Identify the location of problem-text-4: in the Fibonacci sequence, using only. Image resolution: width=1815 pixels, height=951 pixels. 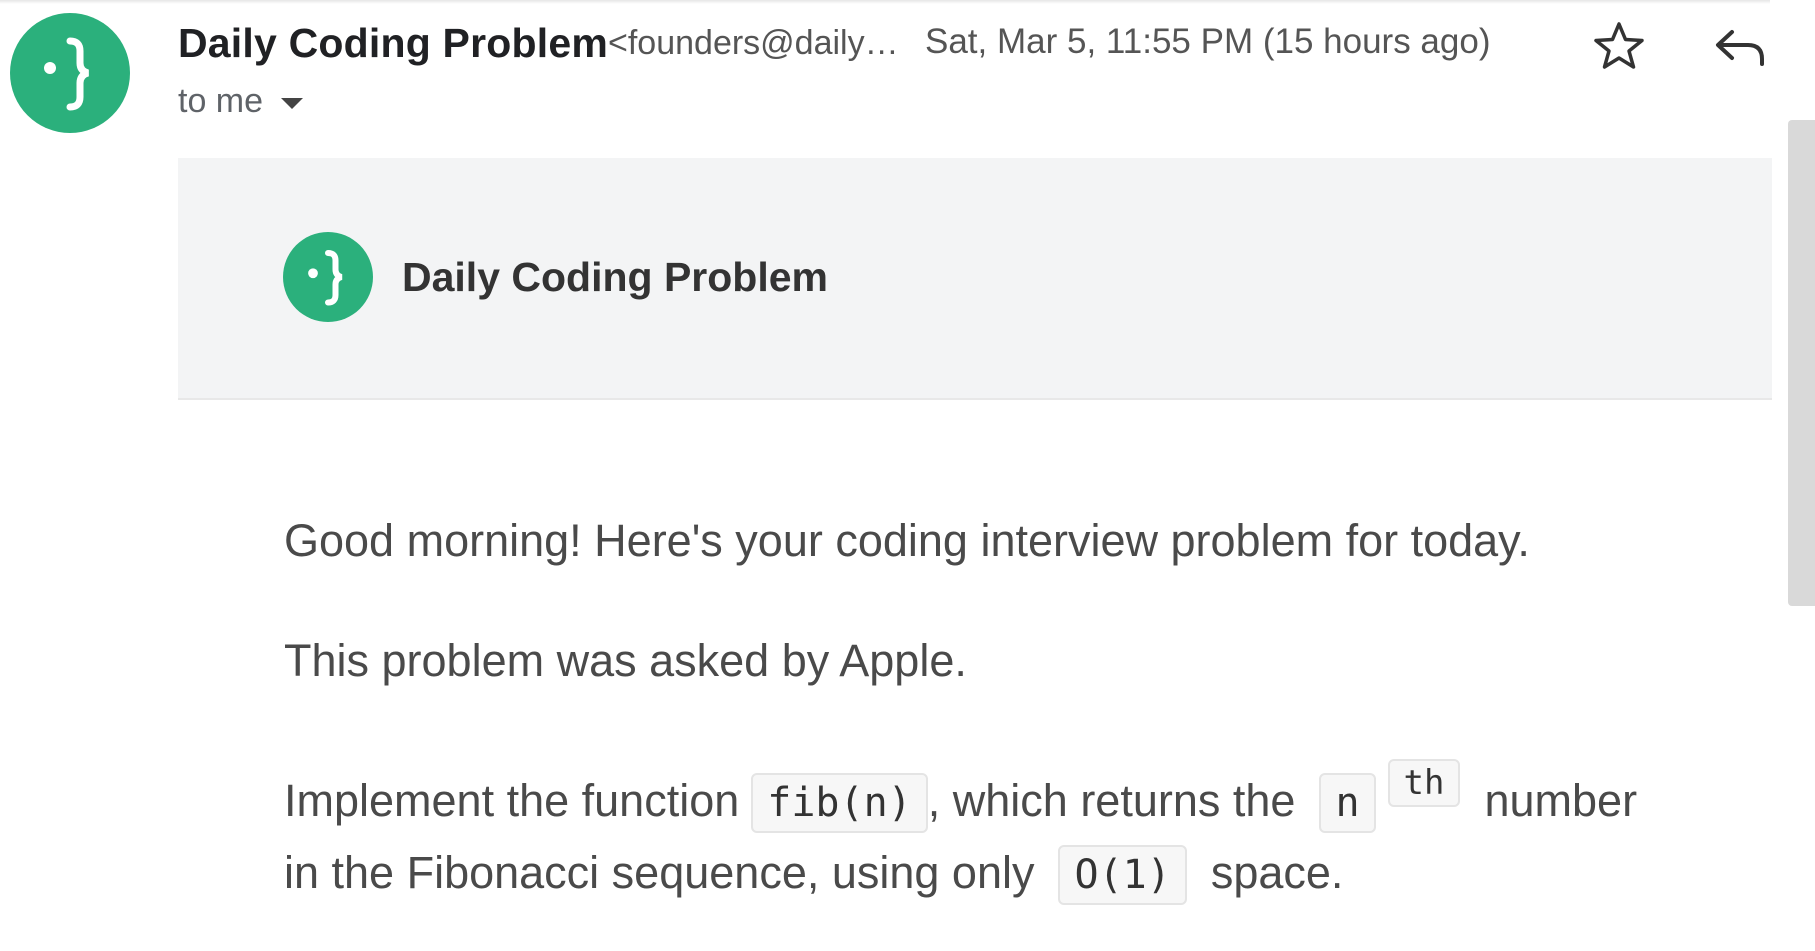
(659, 872).